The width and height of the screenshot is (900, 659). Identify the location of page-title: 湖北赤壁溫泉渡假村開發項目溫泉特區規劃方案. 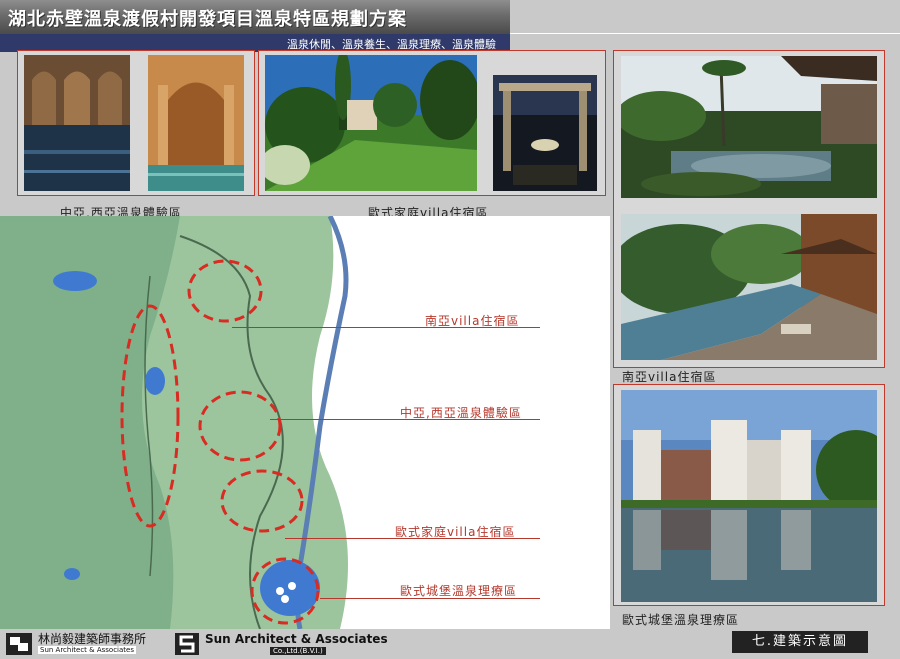
(207, 19).